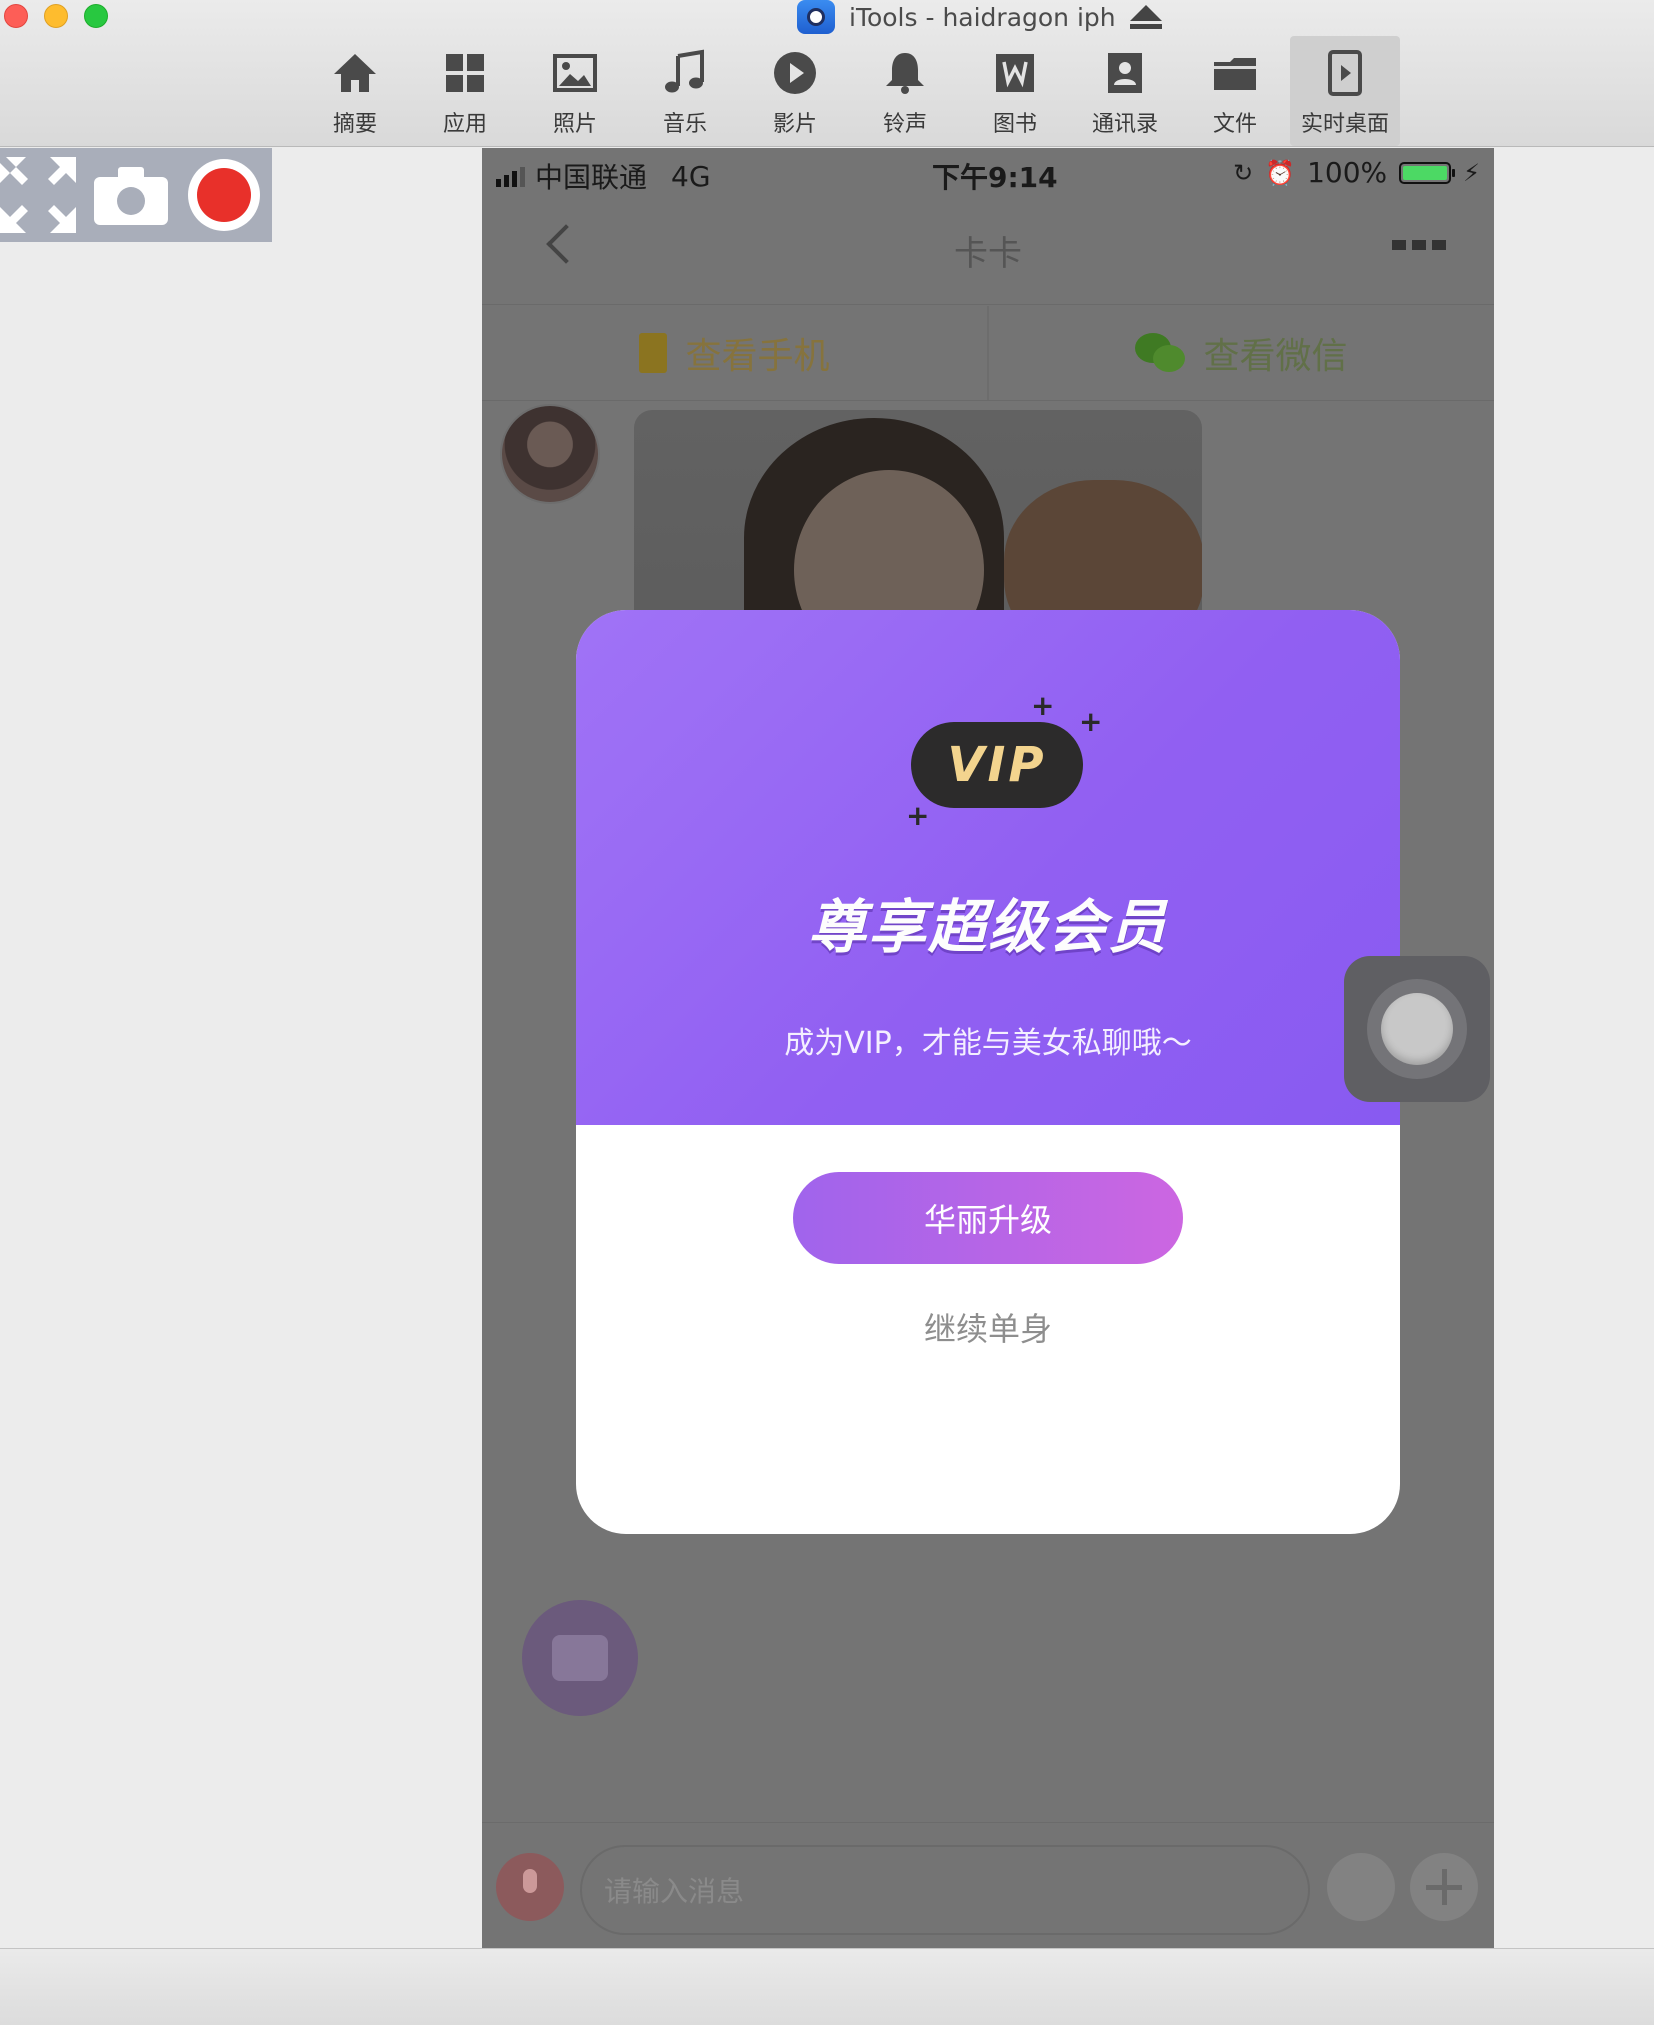 The image size is (1654, 2025). What do you see at coordinates (1419, 245) in the screenshot?
I see `more-options-icon` at bounding box center [1419, 245].